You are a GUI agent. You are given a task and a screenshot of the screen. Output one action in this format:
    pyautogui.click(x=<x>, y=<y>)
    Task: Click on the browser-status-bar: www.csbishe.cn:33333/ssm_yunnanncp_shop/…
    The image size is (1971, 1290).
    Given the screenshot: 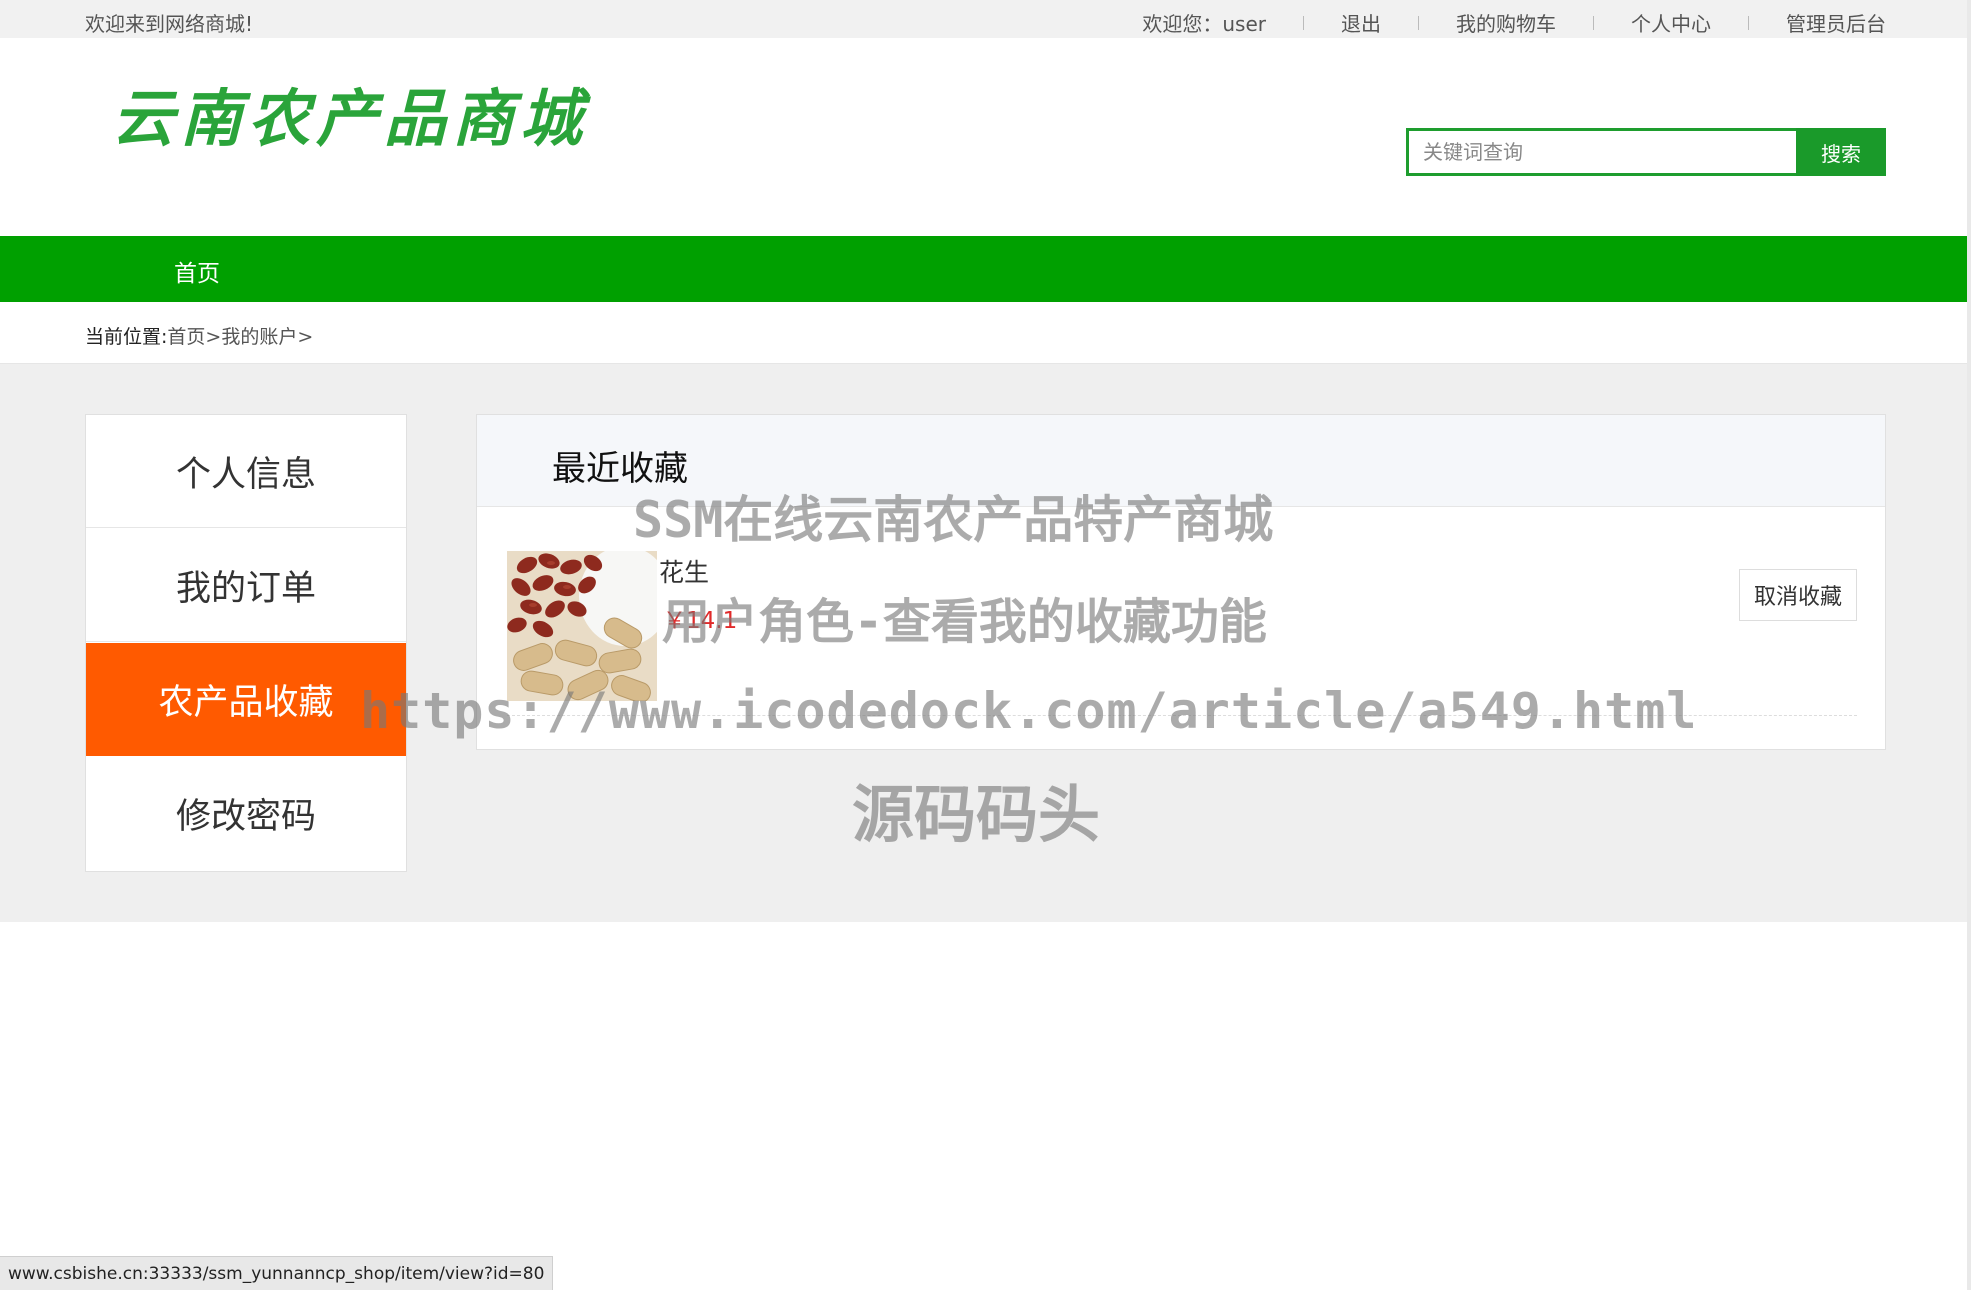 What is the action you would take?
    pyautogui.click(x=277, y=1273)
    